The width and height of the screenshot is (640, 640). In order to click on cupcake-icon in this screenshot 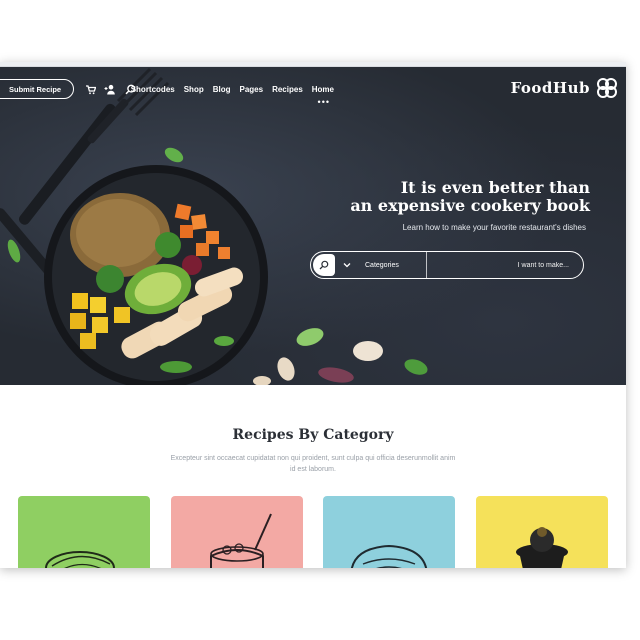, I will do `click(541, 547)`.